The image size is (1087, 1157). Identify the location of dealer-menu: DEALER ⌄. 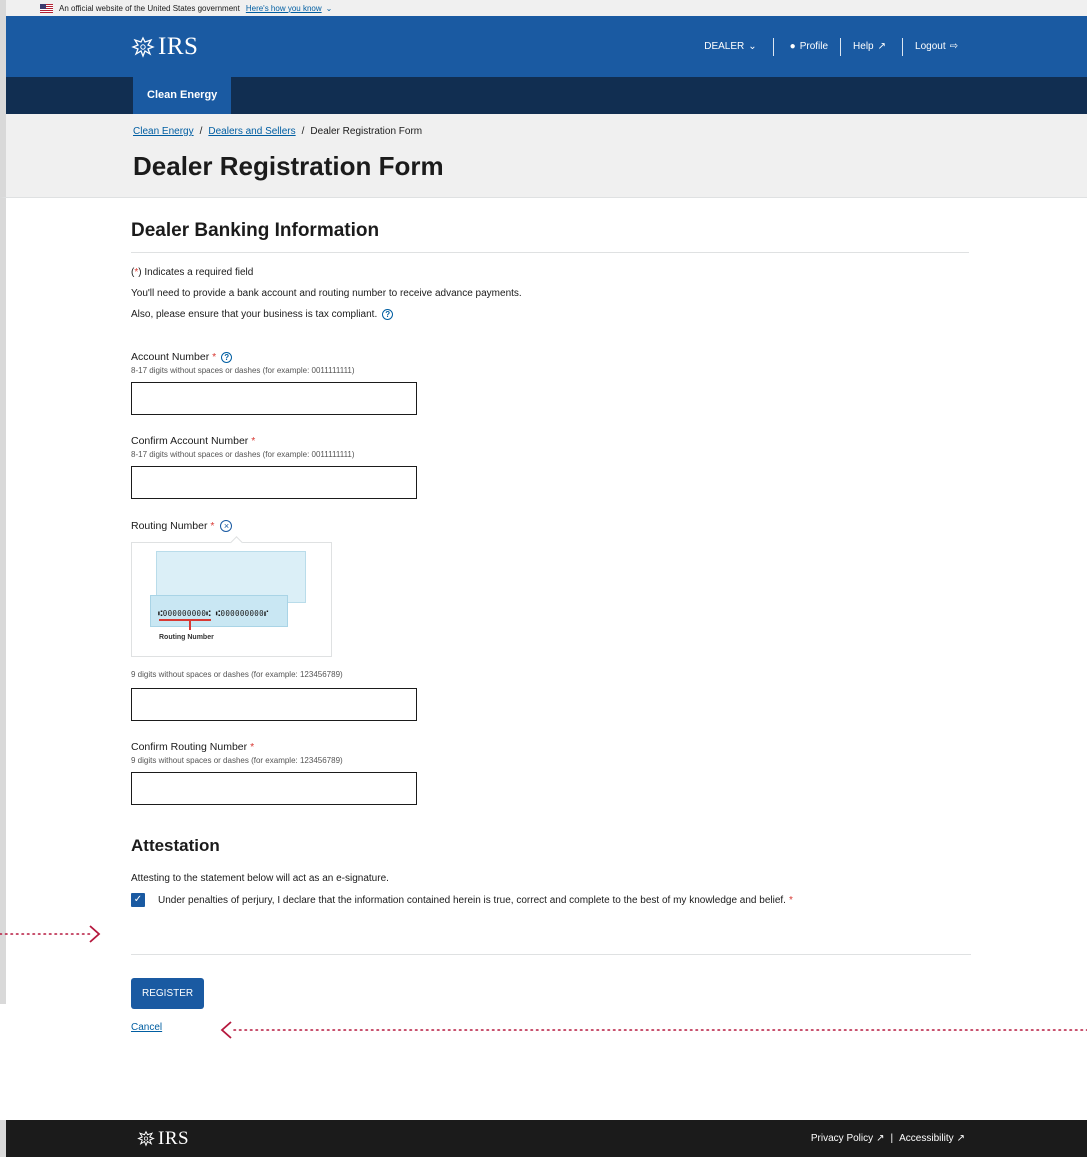
(732, 46).